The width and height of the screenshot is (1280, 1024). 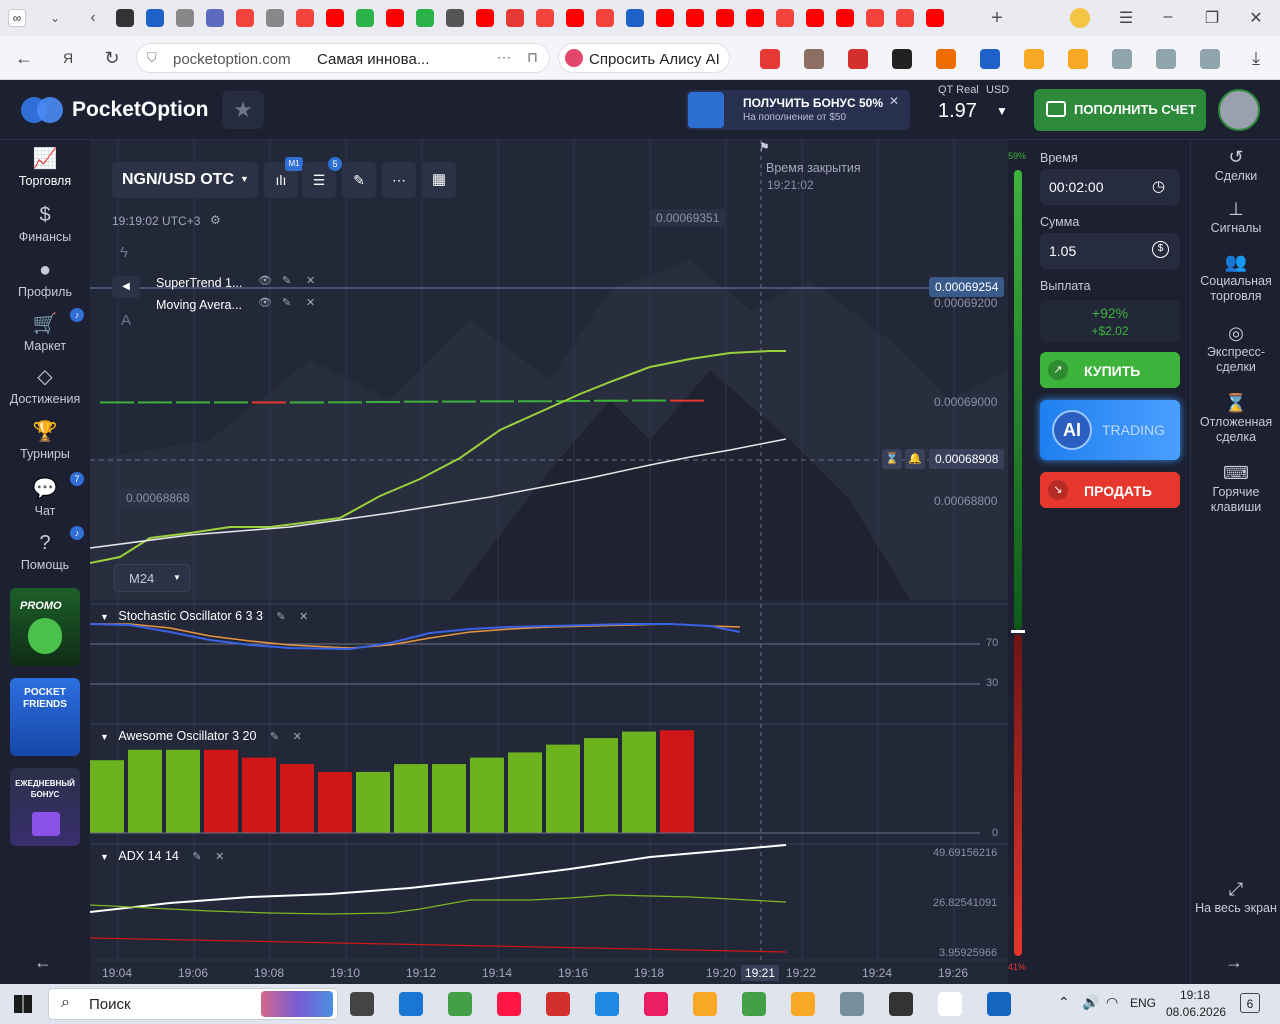 I want to click on hourglass-icon: ⌛, so click(x=892, y=459).